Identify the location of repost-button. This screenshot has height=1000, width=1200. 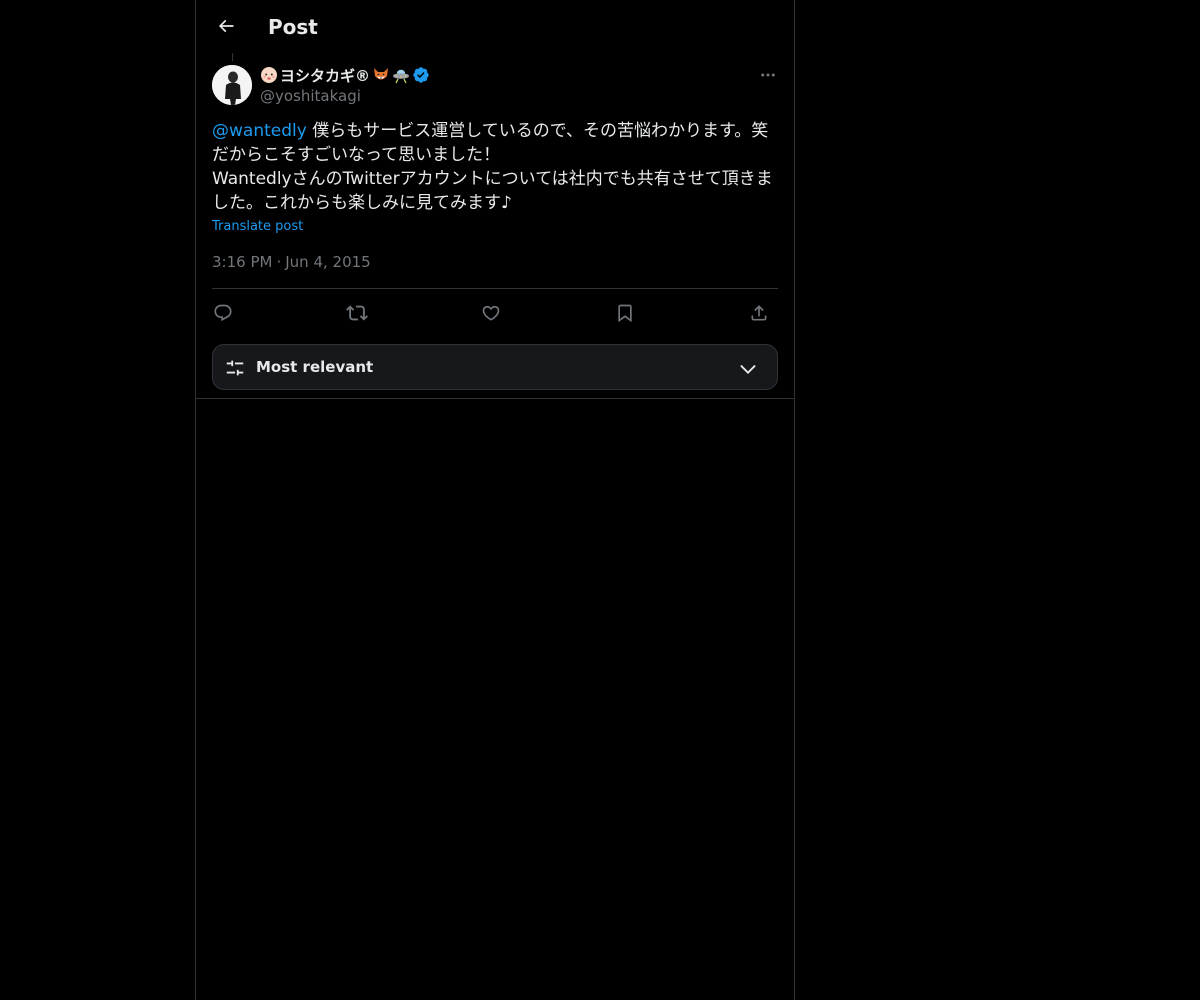
(357, 313).